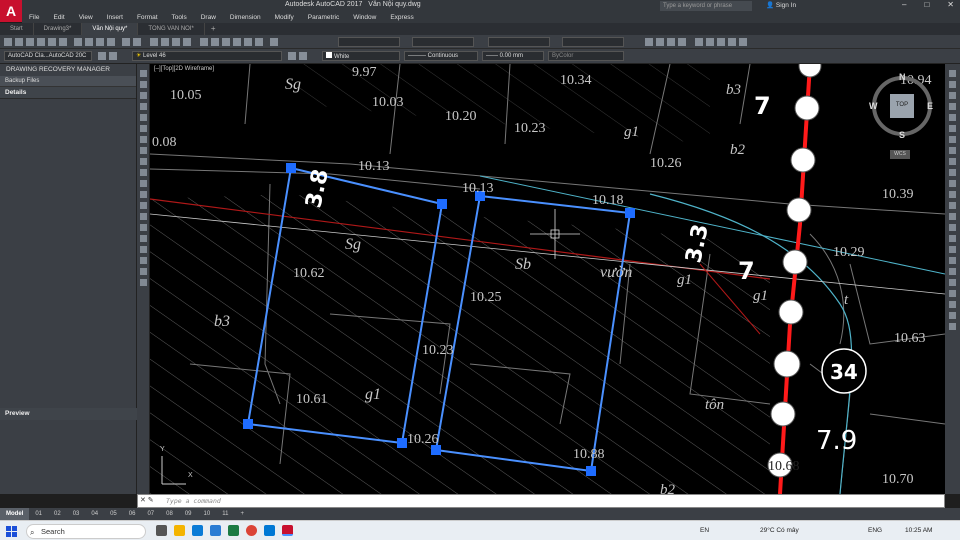  What do you see at coordinates (781, 5) in the screenshot?
I see `sign-in-button: 👤 Sign In` at bounding box center [781, 5].